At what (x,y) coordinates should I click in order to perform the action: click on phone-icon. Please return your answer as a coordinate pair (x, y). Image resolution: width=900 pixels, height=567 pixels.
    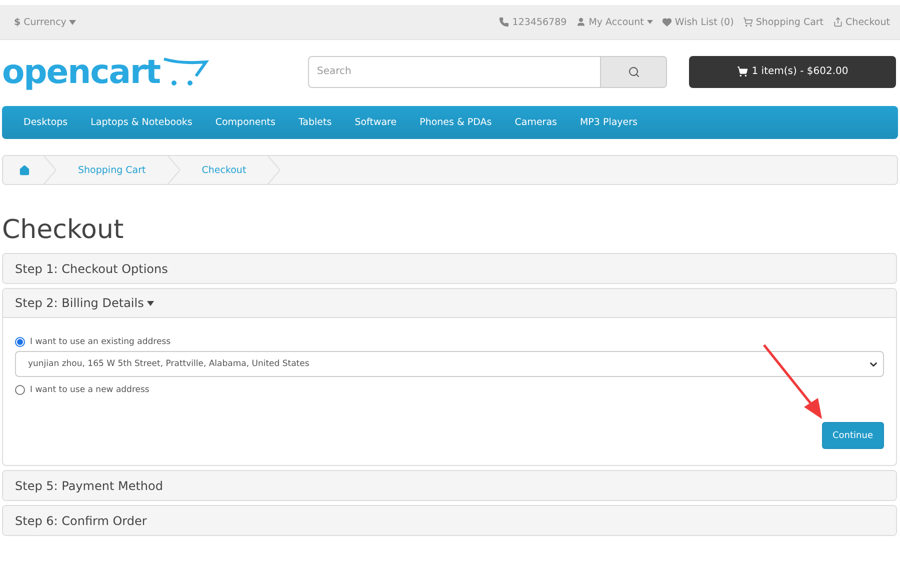
    Looking at the image, I should click on (504, 22).